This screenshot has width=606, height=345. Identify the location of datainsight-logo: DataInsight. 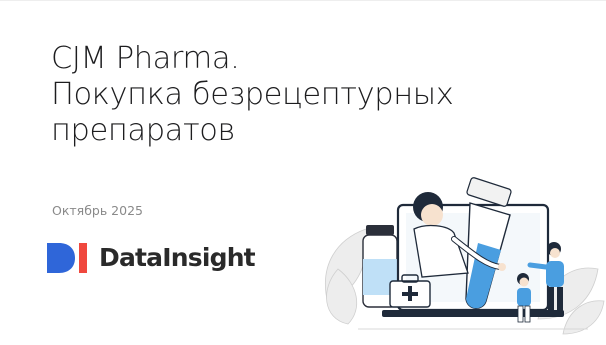
(151, 258).